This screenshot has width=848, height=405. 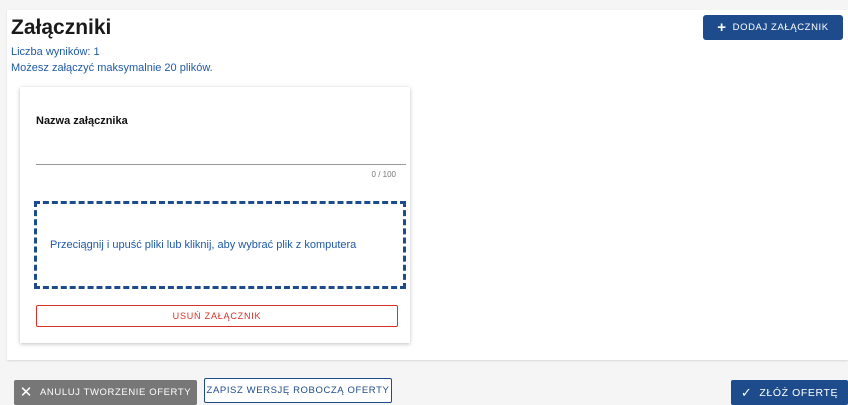 What do you see at coordinates (112, 68) in the screenshot?
I see `file-limit-note: Możesz załączyć maksymalnie 20 plików.` at bounding box center [112, 68].